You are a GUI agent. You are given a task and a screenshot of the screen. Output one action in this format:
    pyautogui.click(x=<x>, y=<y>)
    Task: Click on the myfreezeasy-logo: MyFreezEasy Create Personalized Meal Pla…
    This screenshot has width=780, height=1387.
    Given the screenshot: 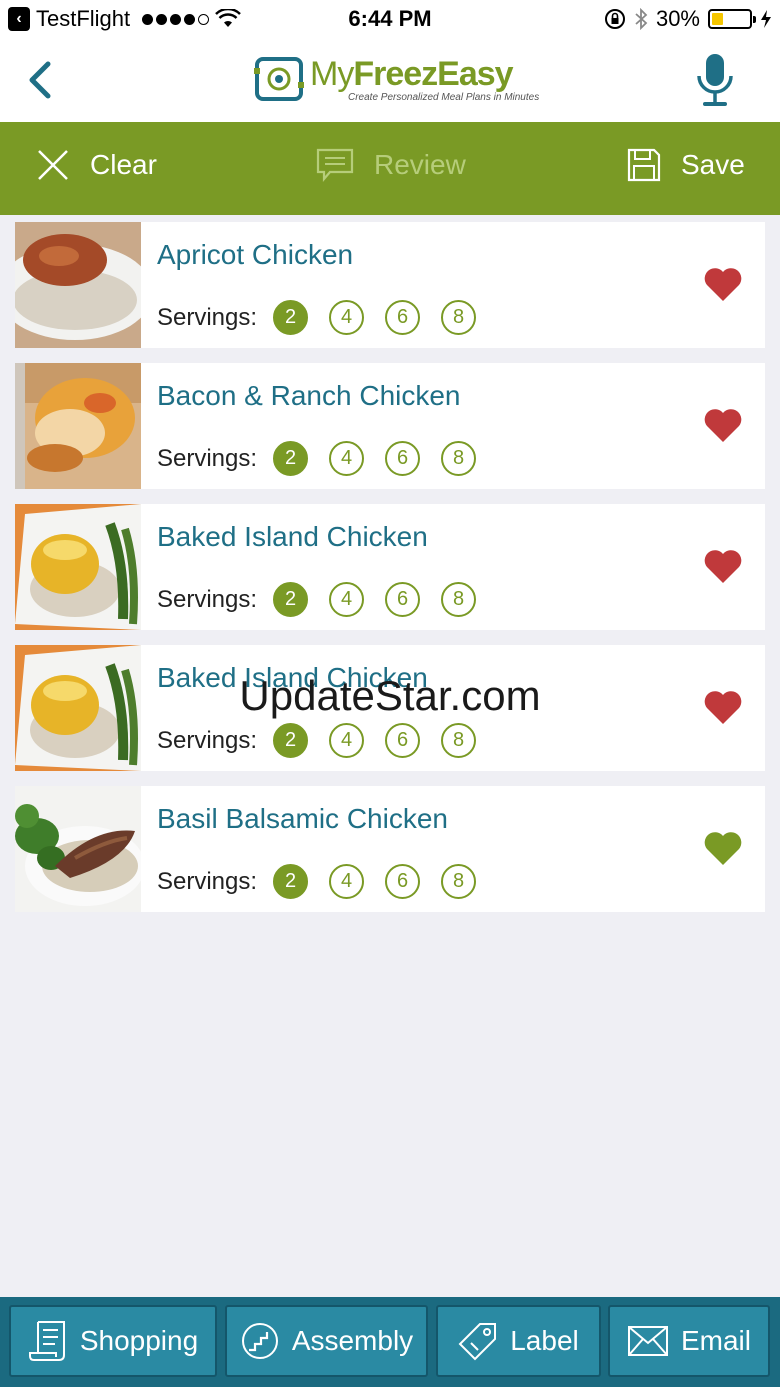 What is the action you would take?
    pyautogui.click(x=396, y=79)
    